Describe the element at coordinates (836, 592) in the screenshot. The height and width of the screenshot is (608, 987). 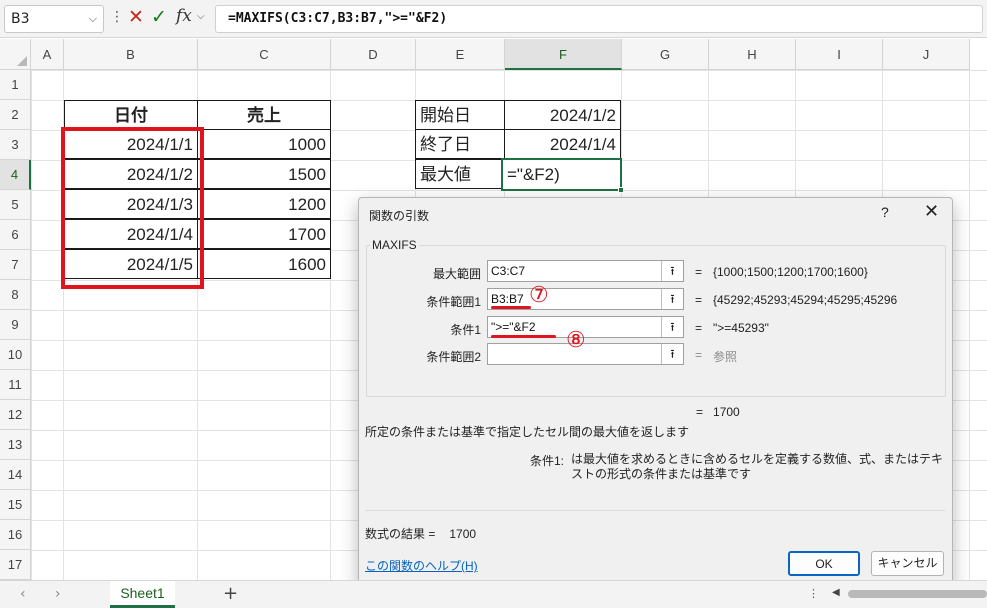
I see `scroll-left-icon: ◀` at that location.